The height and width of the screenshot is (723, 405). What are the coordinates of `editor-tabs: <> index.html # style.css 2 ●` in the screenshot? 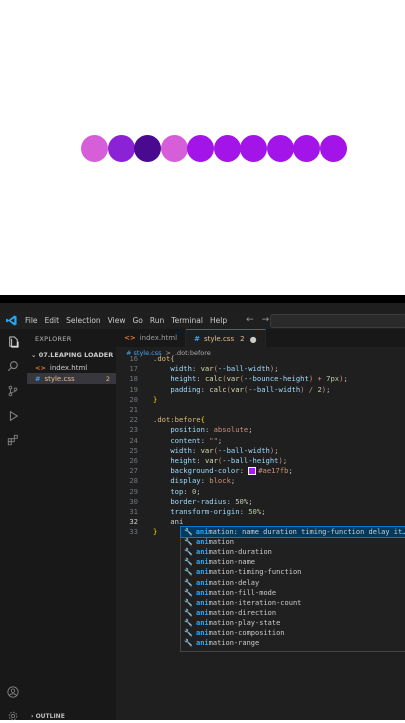 It's located at (260, 338).